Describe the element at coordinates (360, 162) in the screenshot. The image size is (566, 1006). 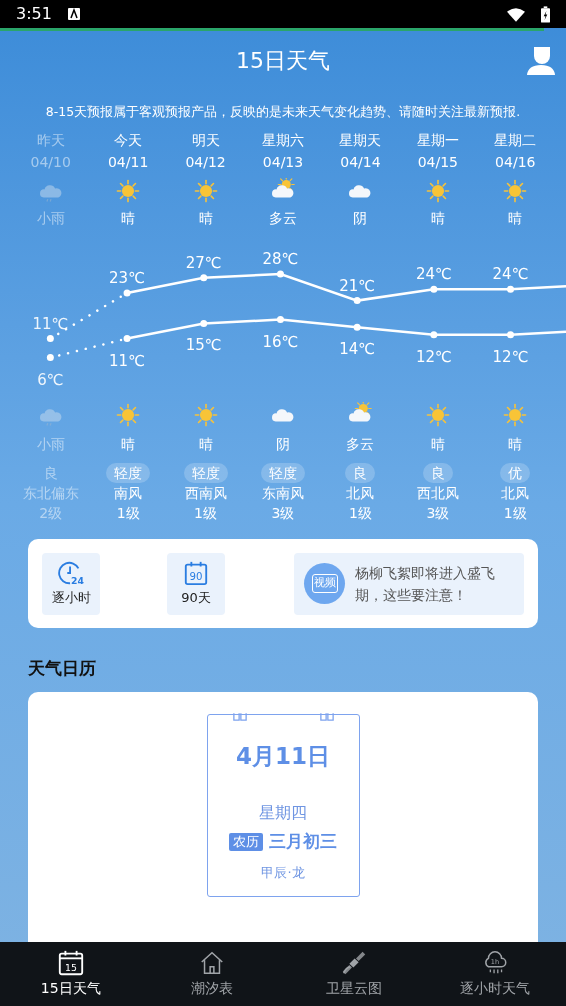
I see `date-label: 04/14` at that location.